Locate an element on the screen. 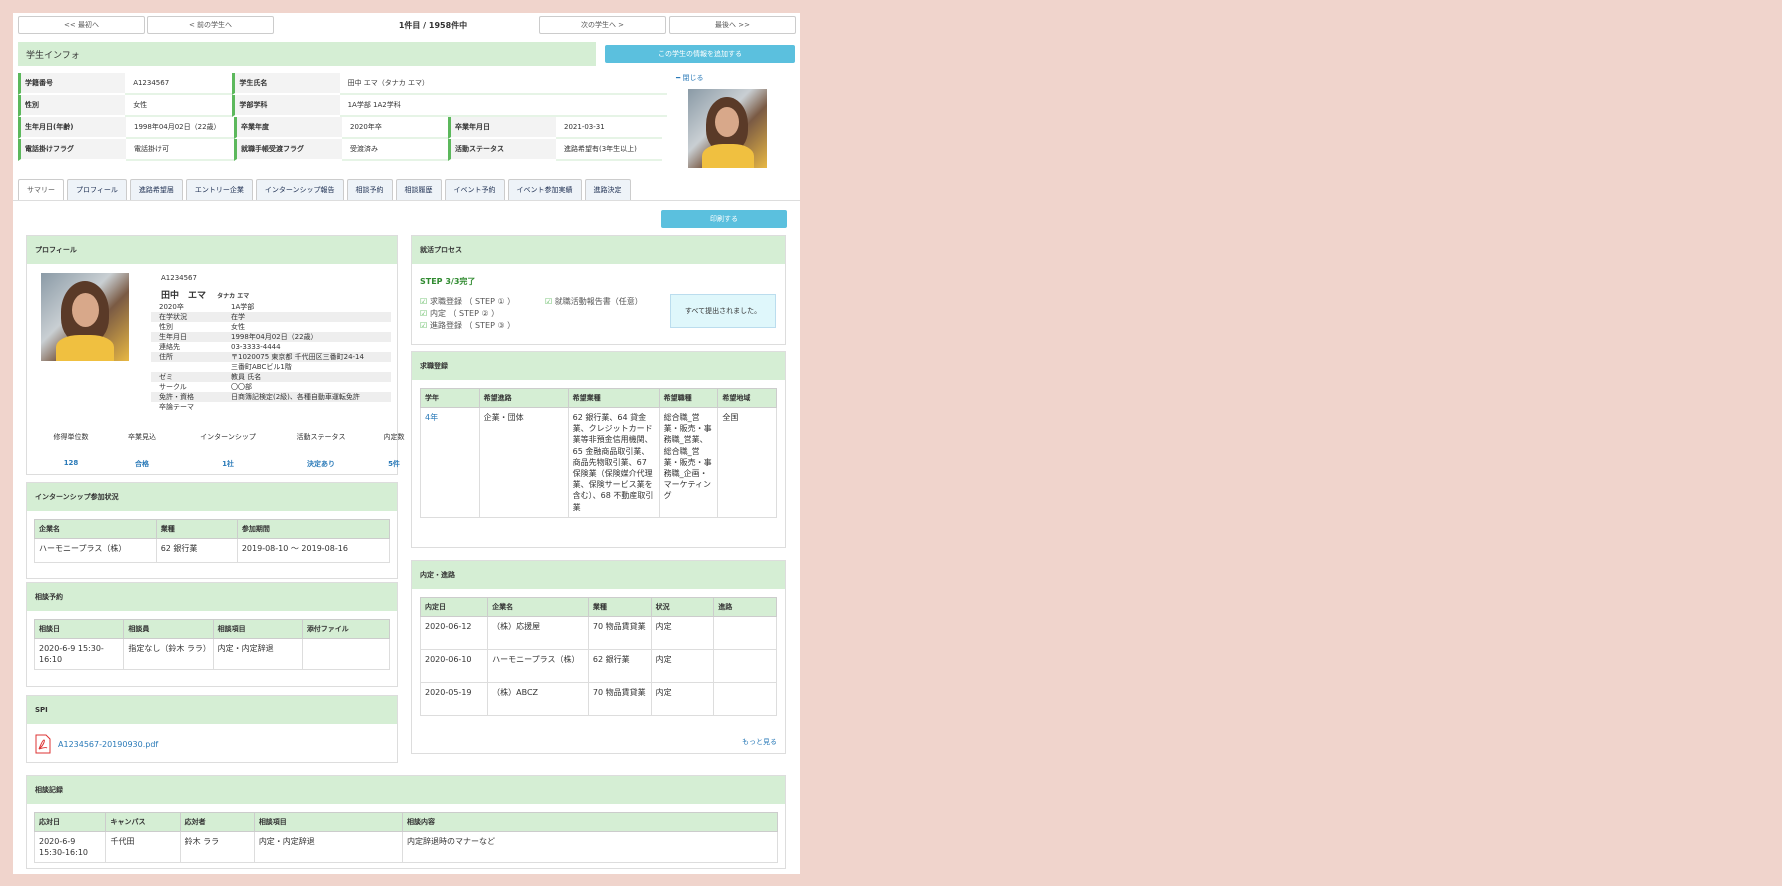  column-header: 相談内容 is located at coordinates (590, 822).